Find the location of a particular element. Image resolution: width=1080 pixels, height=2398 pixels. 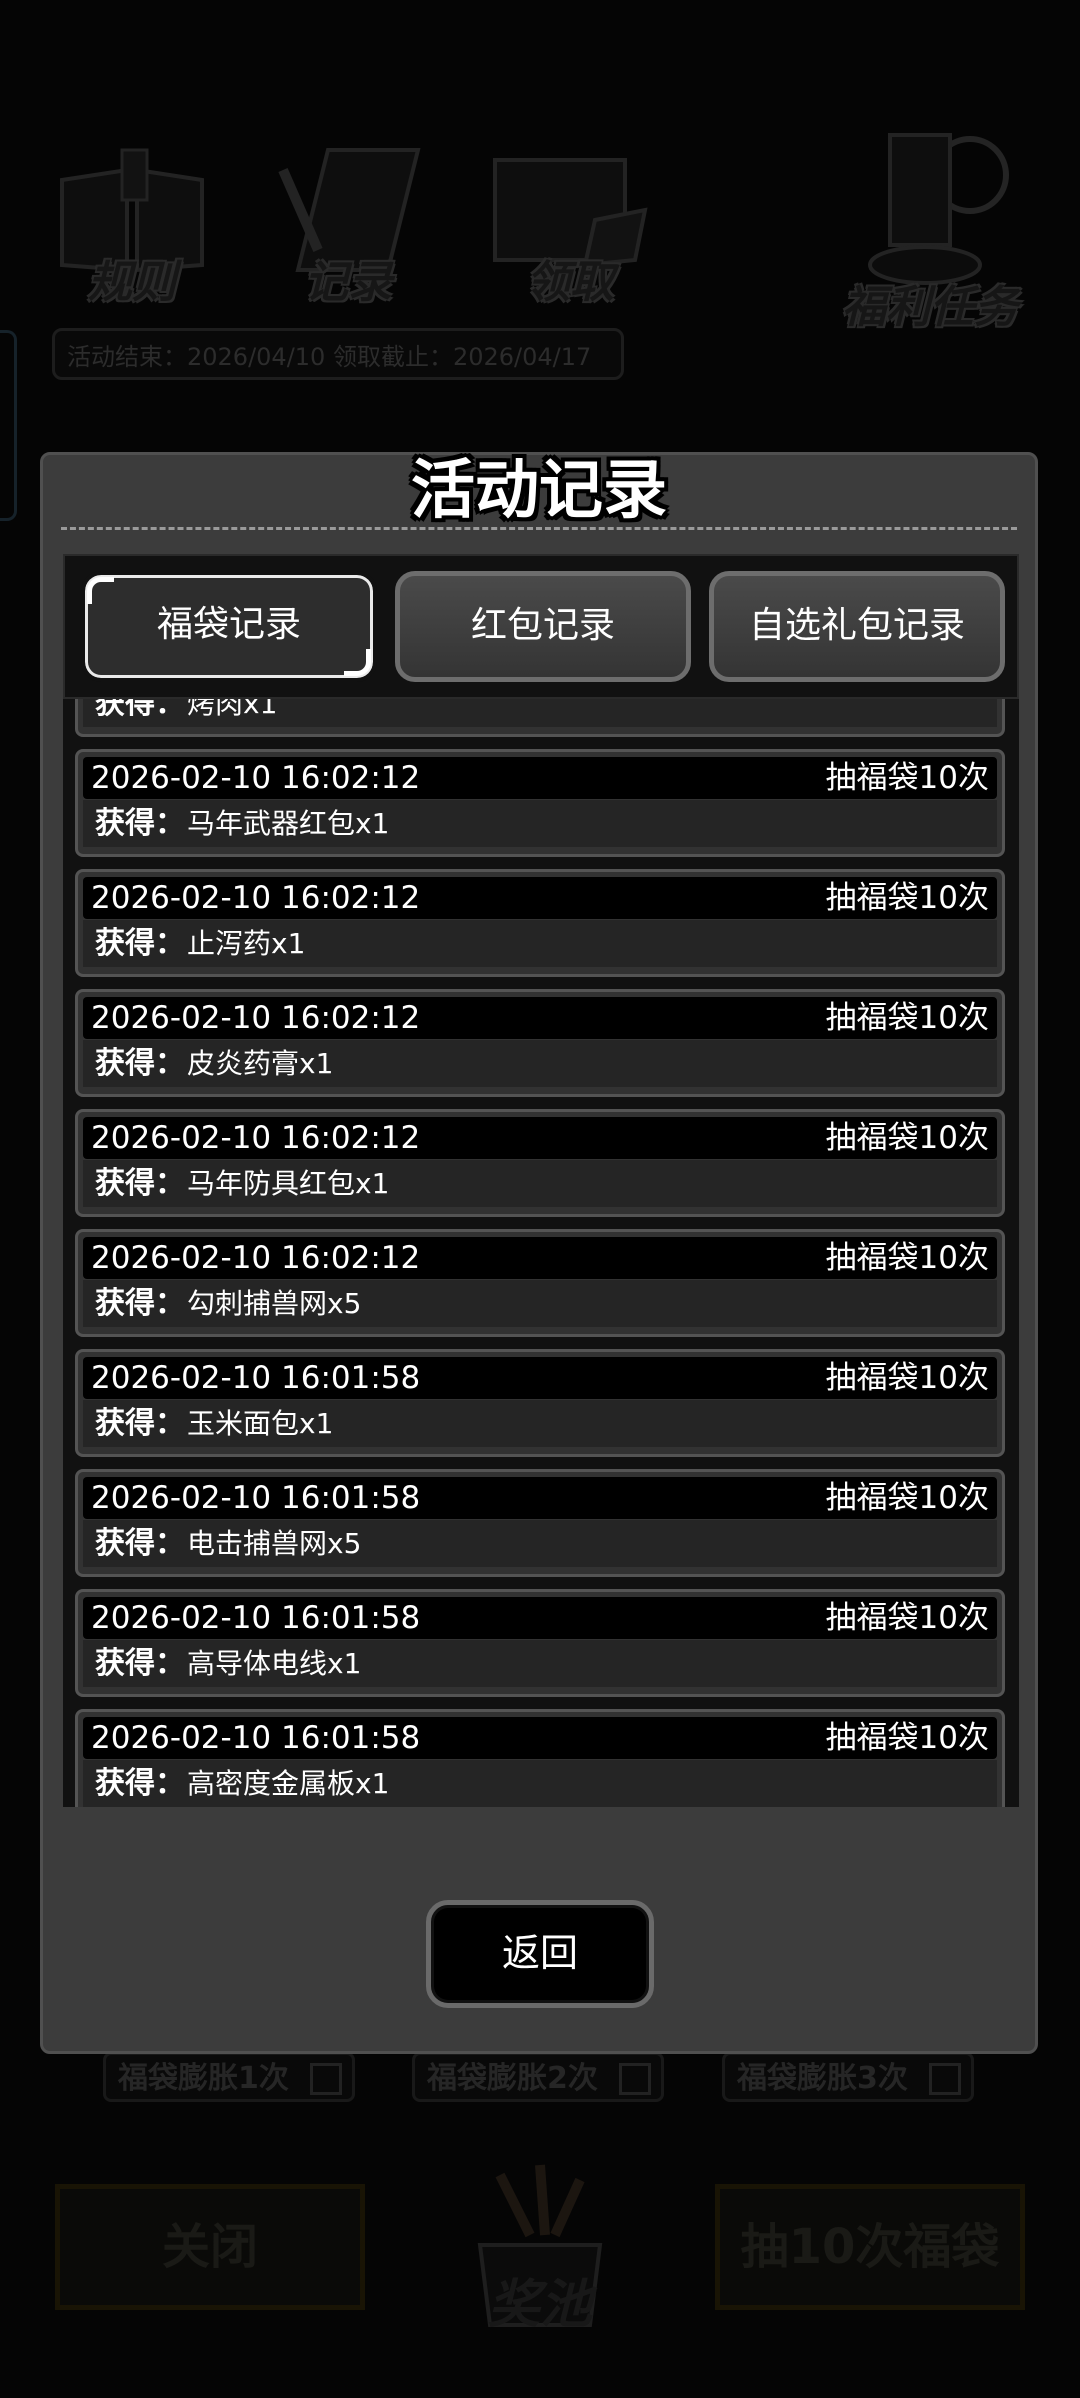

list-item: 2026-02-10 16:02:12 抽福袋10次 获得：皮炎药膏x1 is located at coordinates (540, 1043).